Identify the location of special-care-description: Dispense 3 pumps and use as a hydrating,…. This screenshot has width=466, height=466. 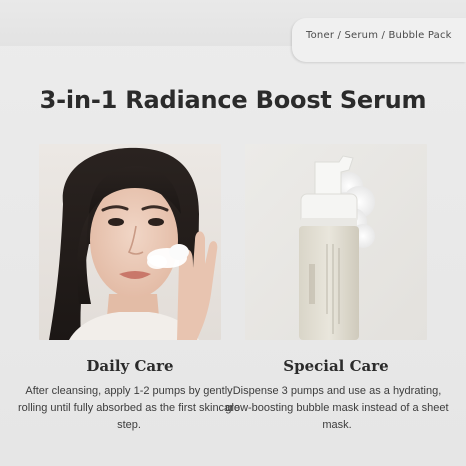
(337, 408).